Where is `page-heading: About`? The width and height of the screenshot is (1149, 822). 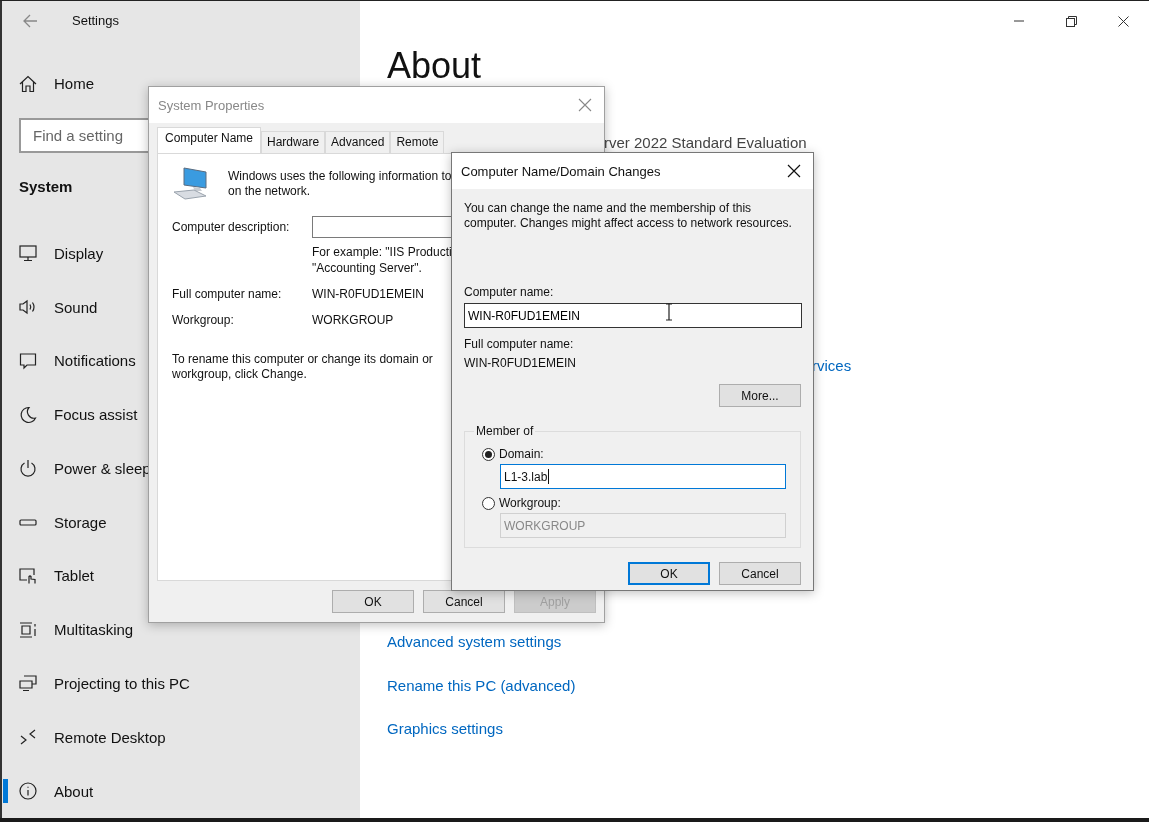
page-heading: About is located at coordinates (434, 66).